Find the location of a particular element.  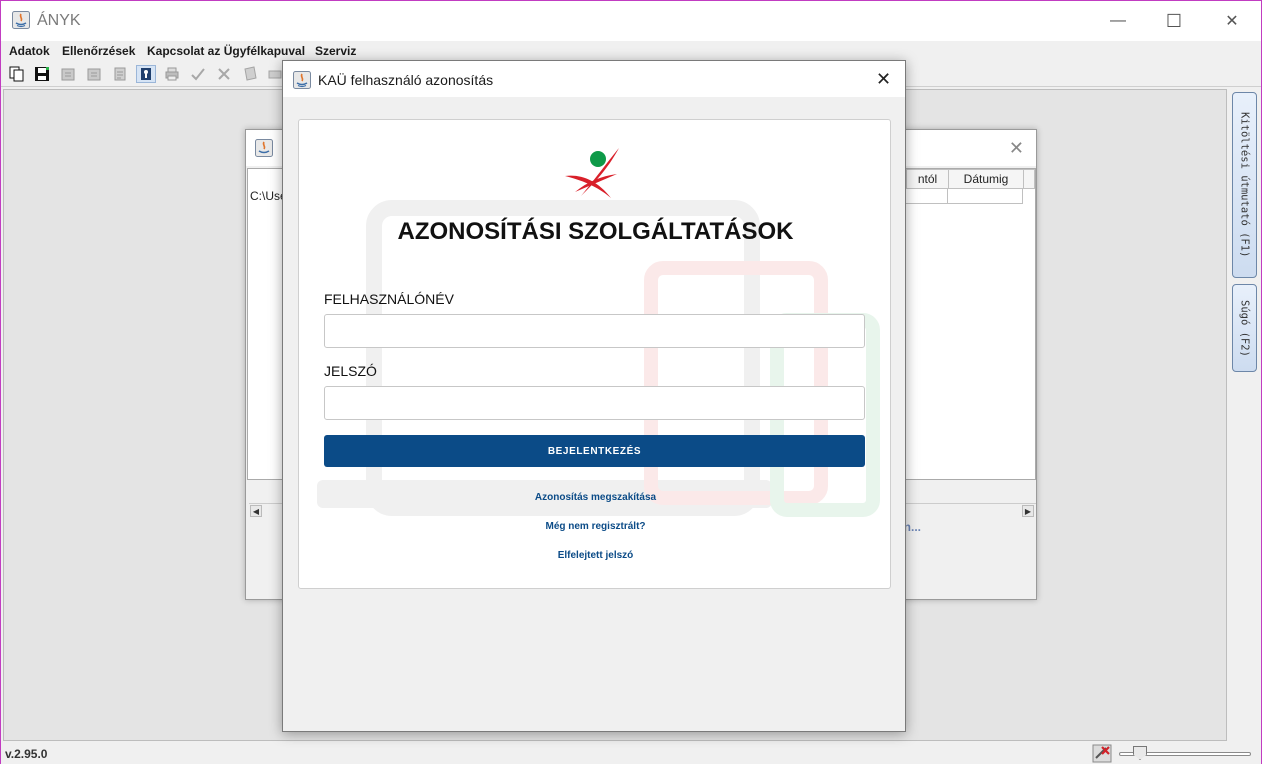

forgot-password-link: Elfelejtett jelszó is located at coordinates (594, 555).